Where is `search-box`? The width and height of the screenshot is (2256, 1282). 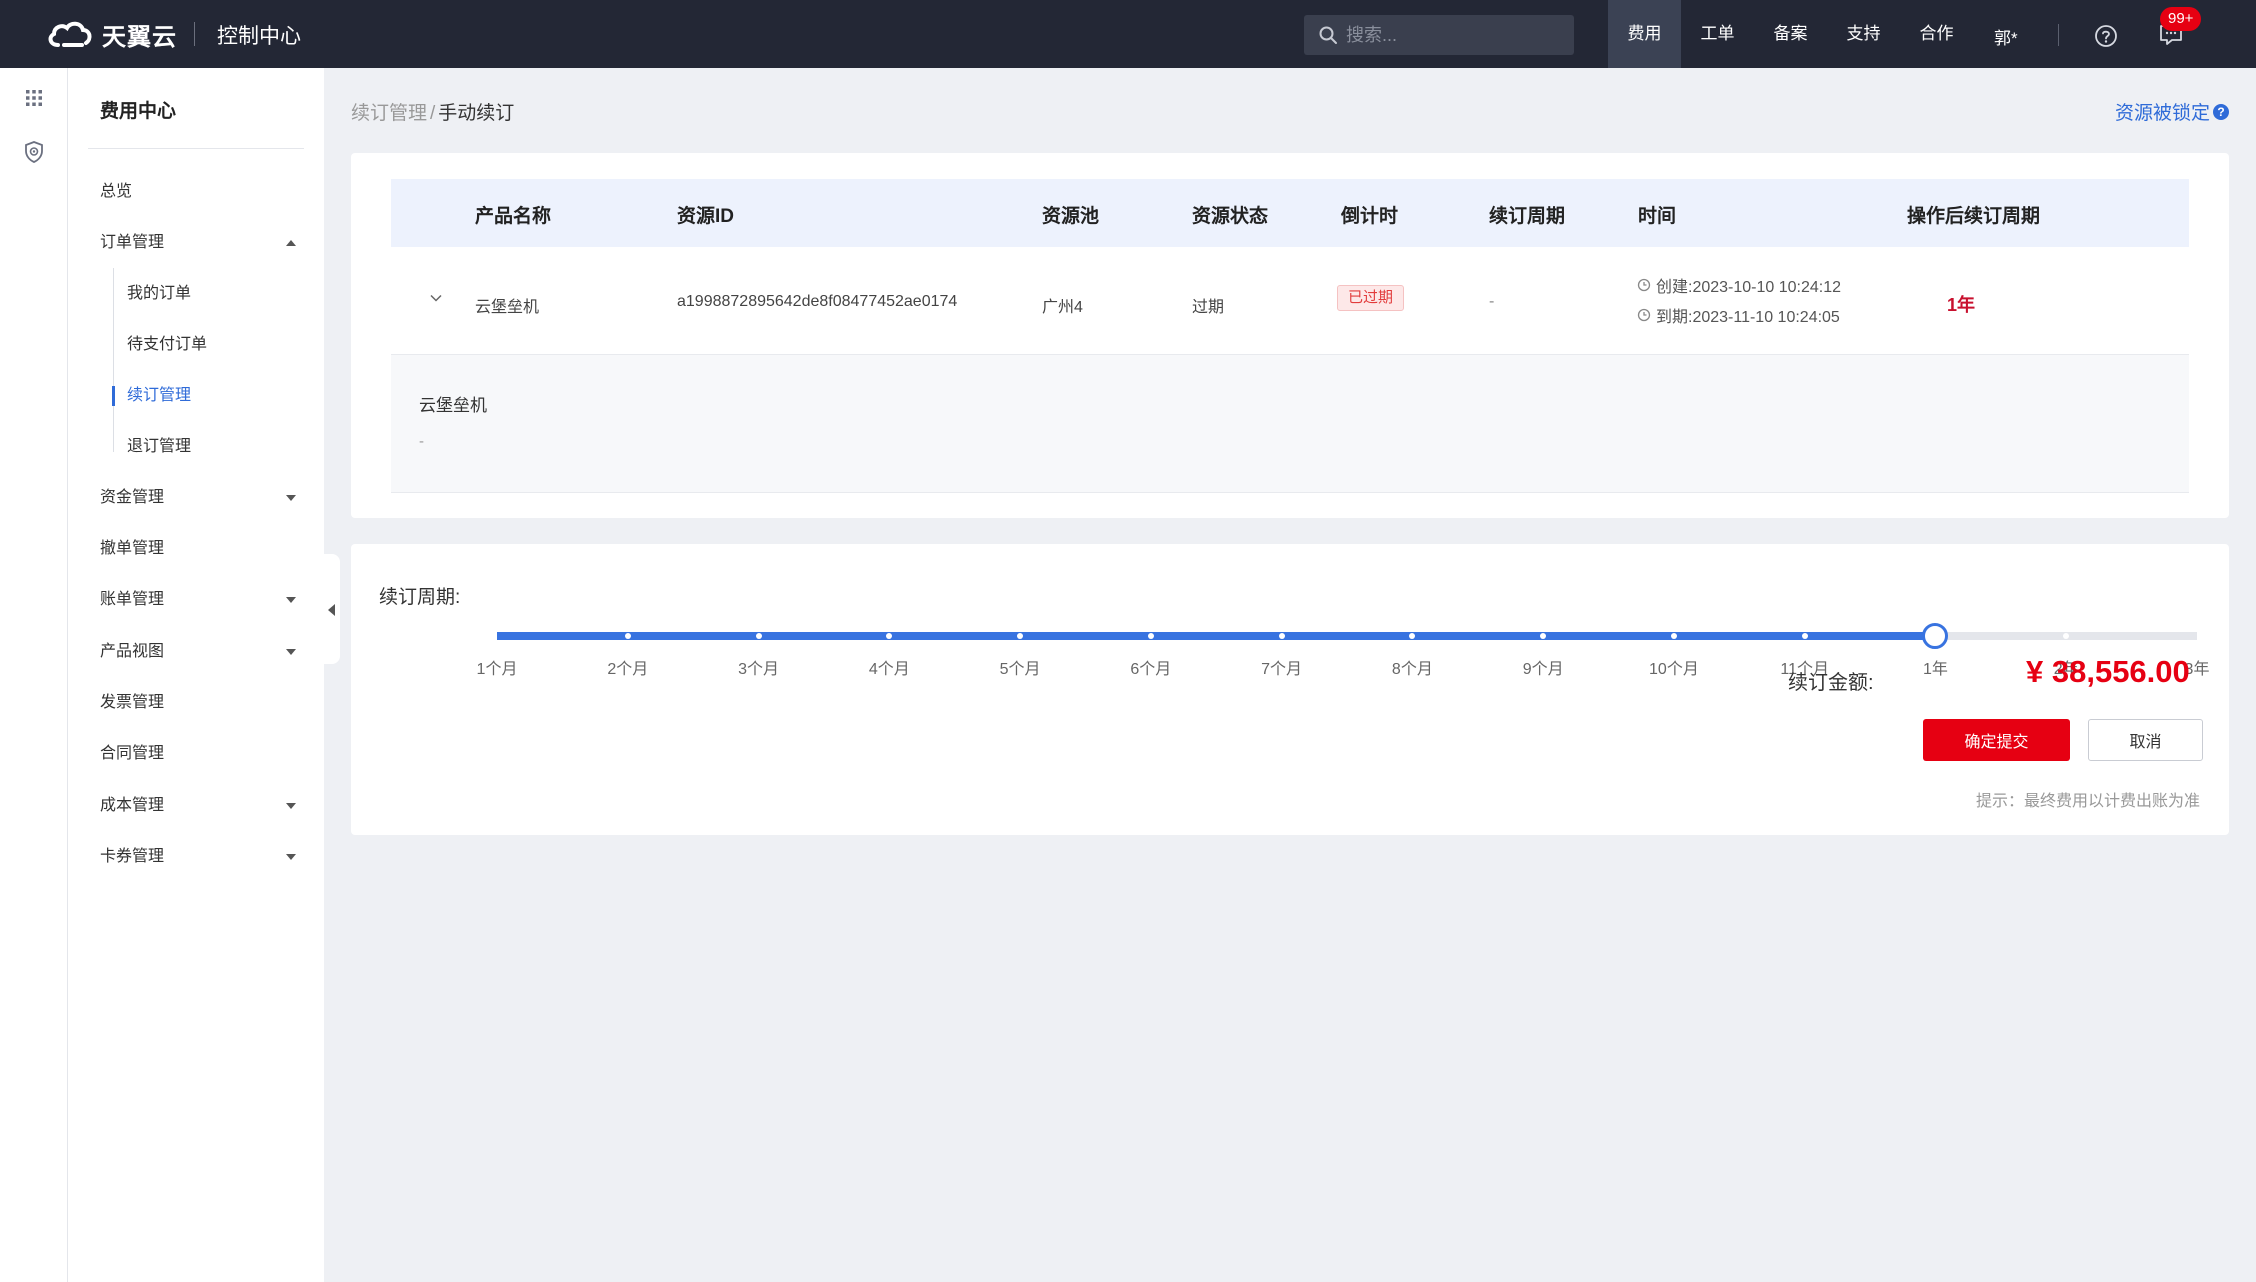
search-box is located at coordinates (1439, 35).